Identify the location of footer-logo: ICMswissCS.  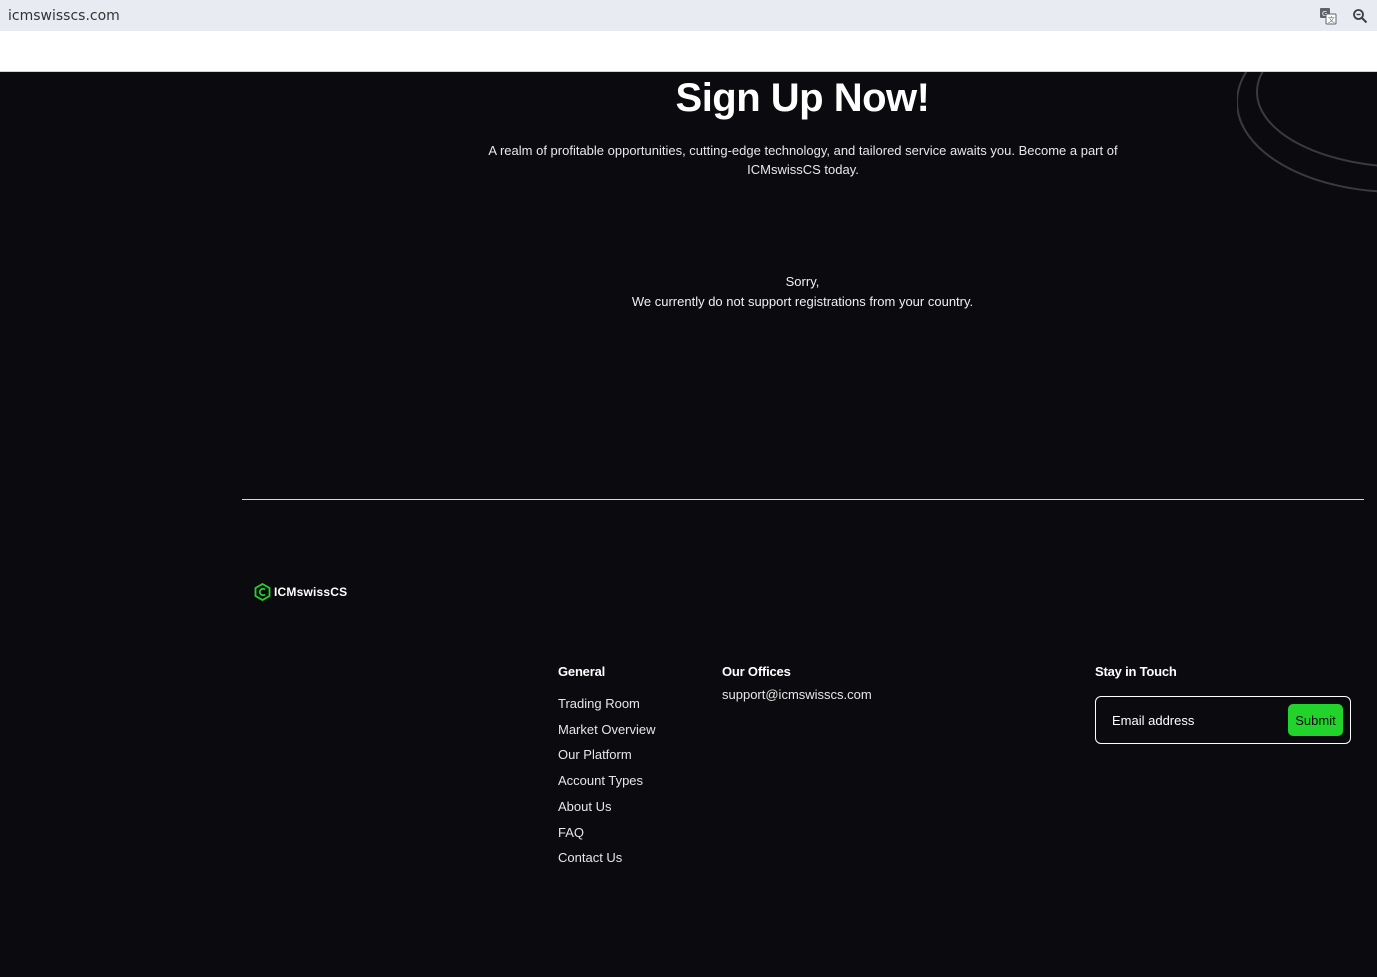
(300, 592).